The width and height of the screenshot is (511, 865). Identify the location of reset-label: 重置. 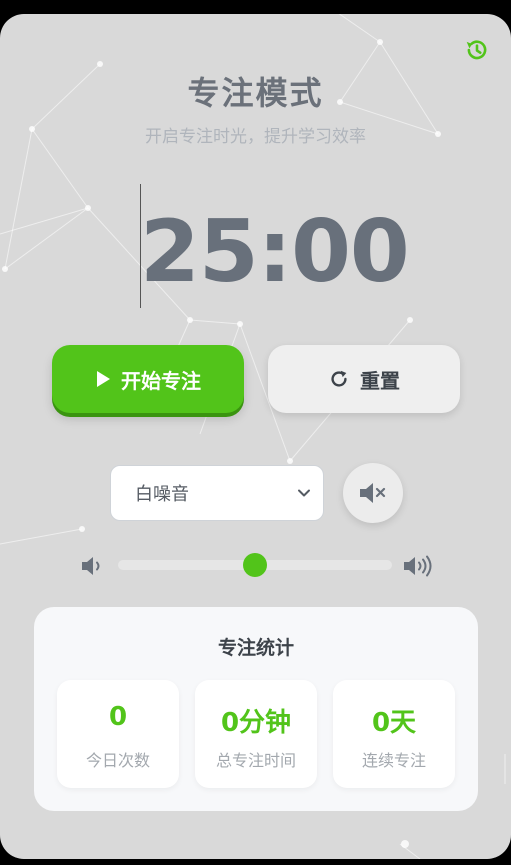
(380, 380).